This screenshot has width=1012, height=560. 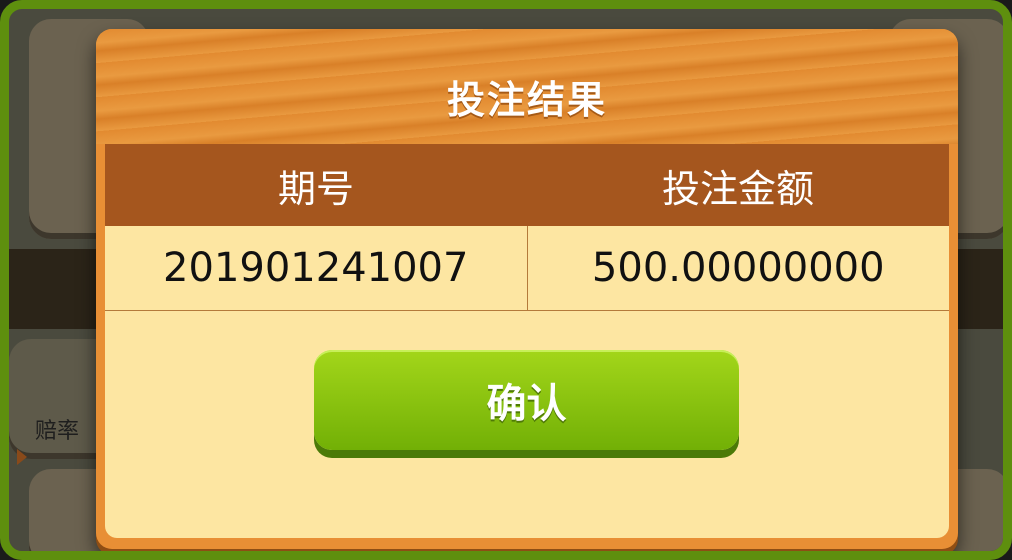 What do you see at coordinates (22, 457) in the screenshot?
I see `bg-arrow-icon` at bounding box center [22, 457].